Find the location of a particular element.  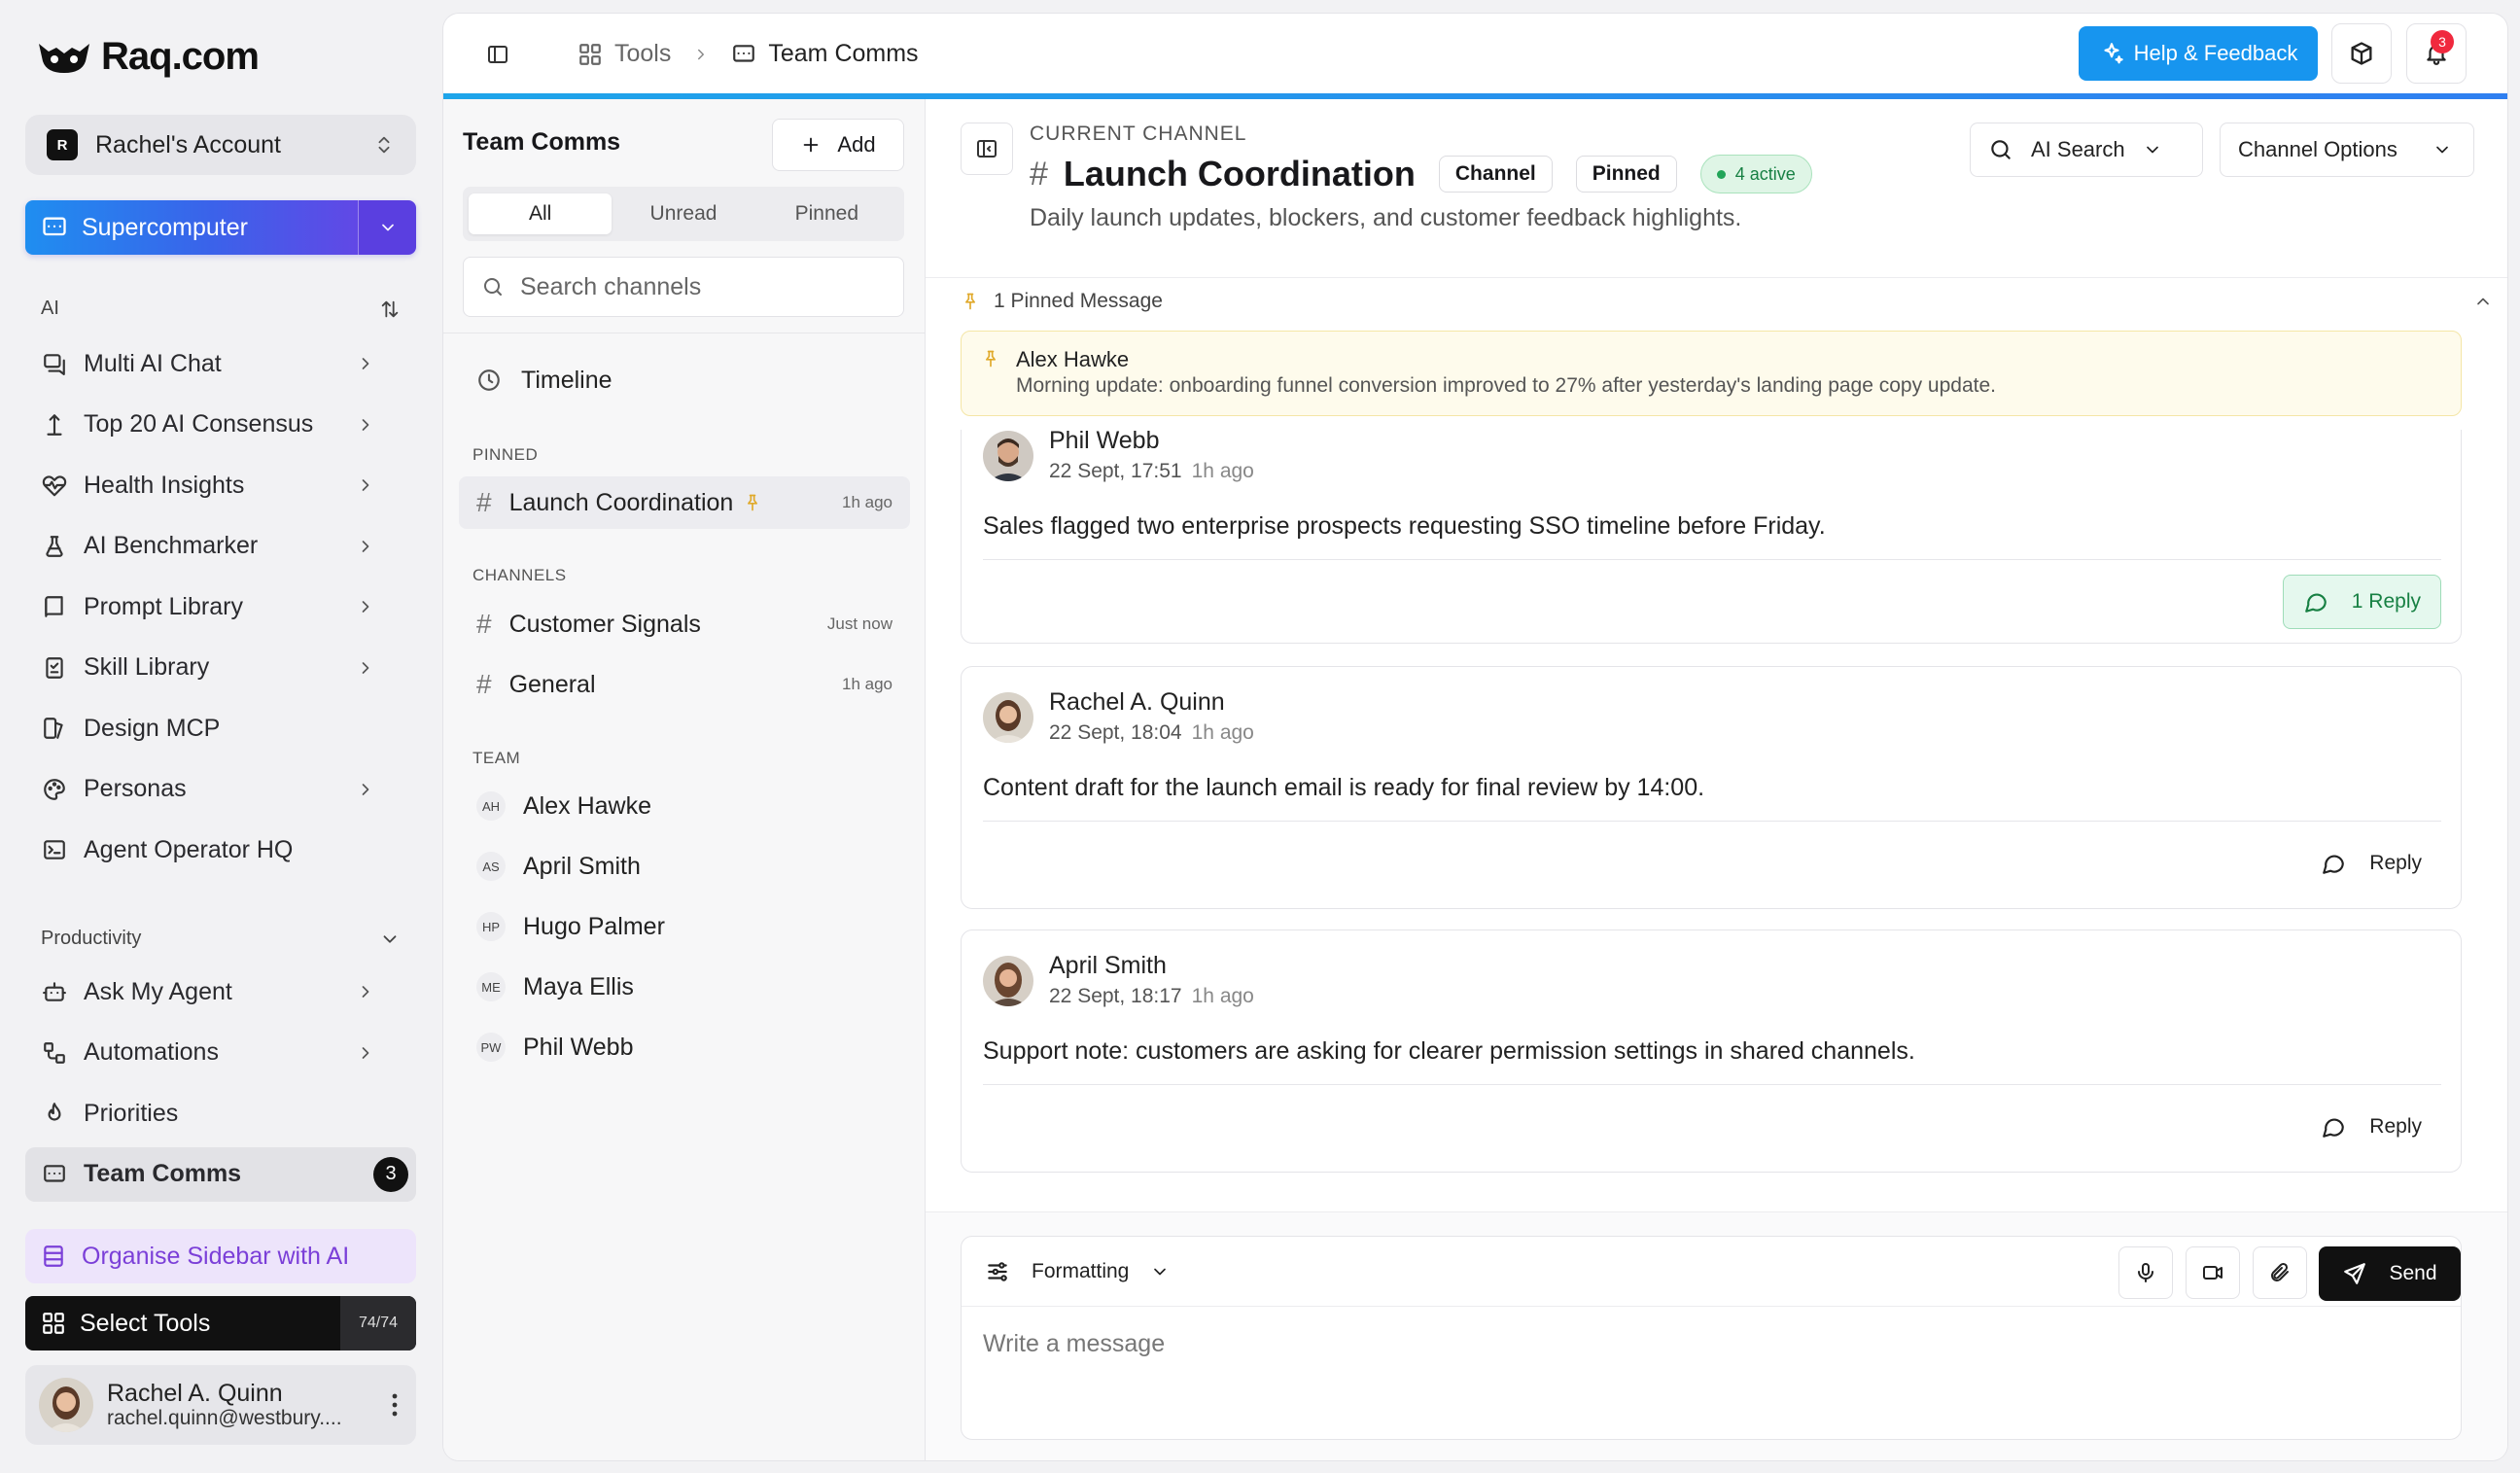

channel-time: 1h ago is located at coordinates (867, 684).